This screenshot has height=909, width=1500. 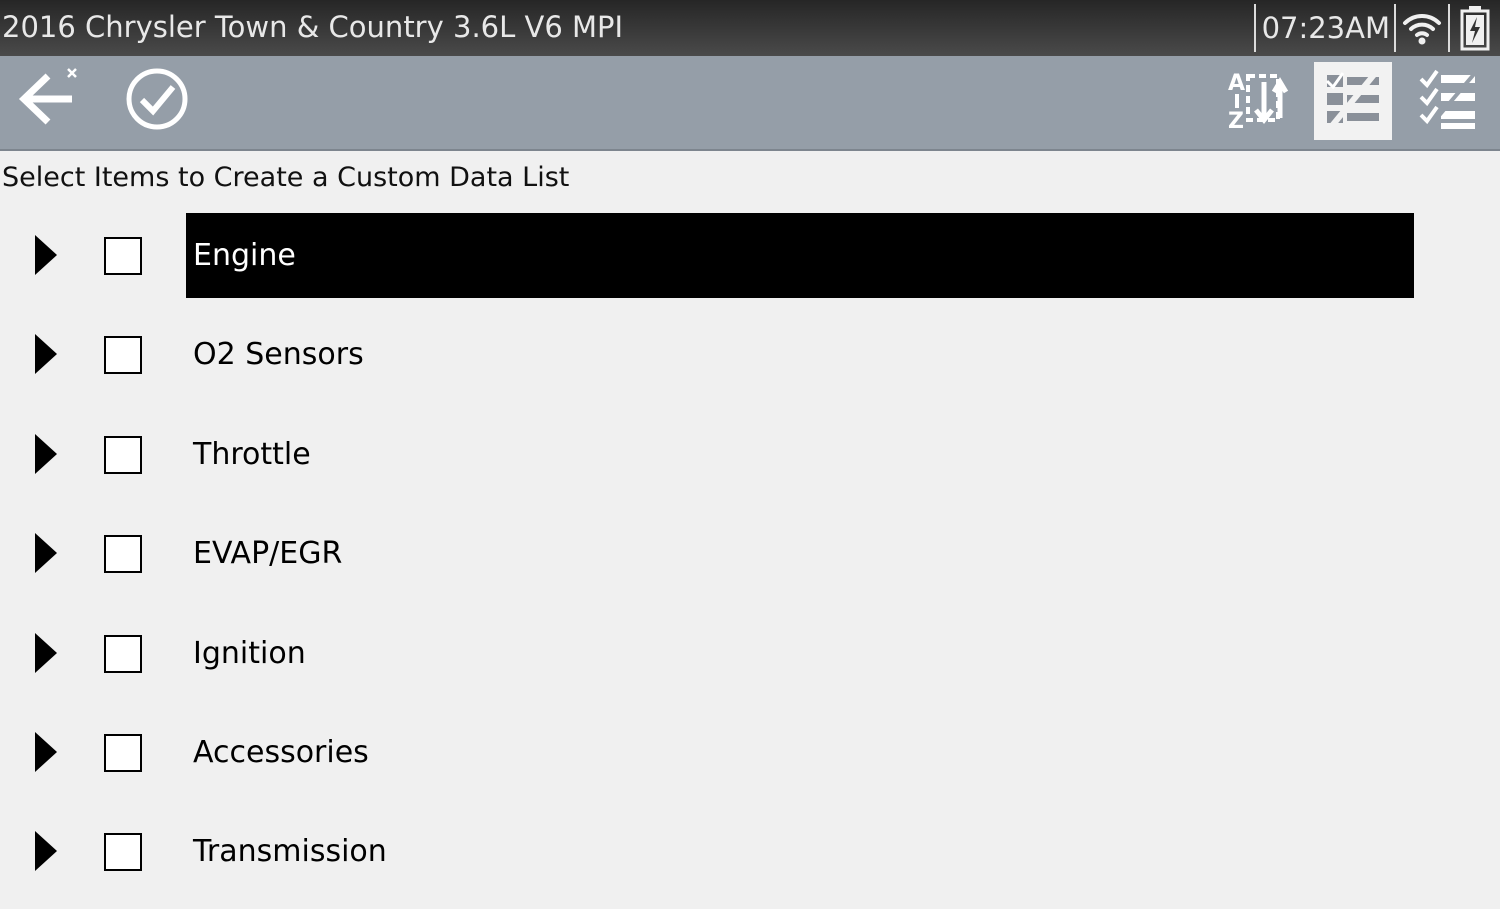 I want to click on list-item-label: Ignition, so click(x=800, y=653).